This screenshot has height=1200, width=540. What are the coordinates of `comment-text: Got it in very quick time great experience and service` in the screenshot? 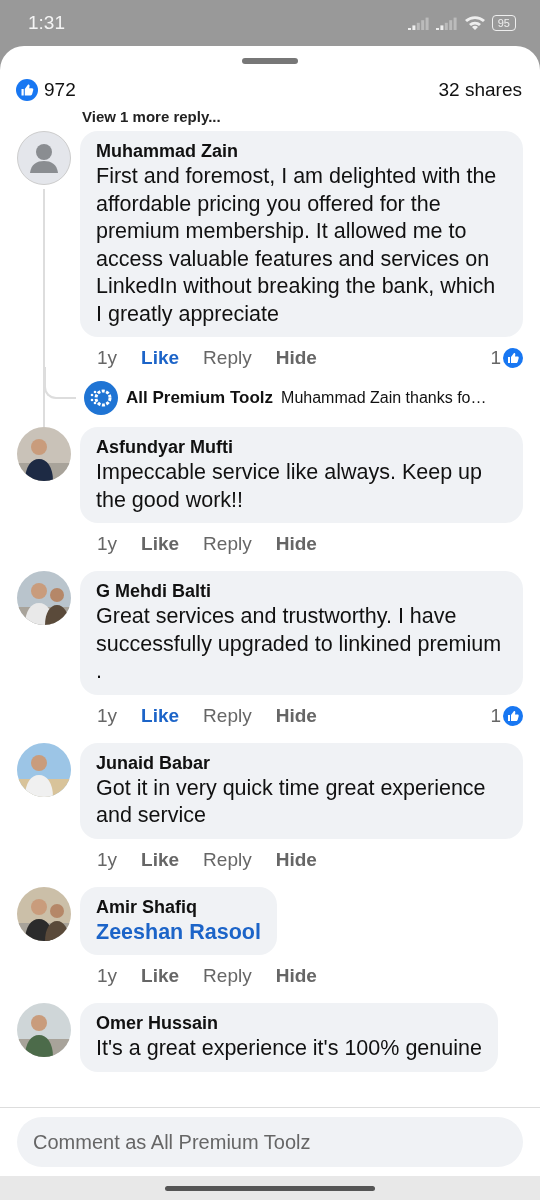 It's located at (291, 801).